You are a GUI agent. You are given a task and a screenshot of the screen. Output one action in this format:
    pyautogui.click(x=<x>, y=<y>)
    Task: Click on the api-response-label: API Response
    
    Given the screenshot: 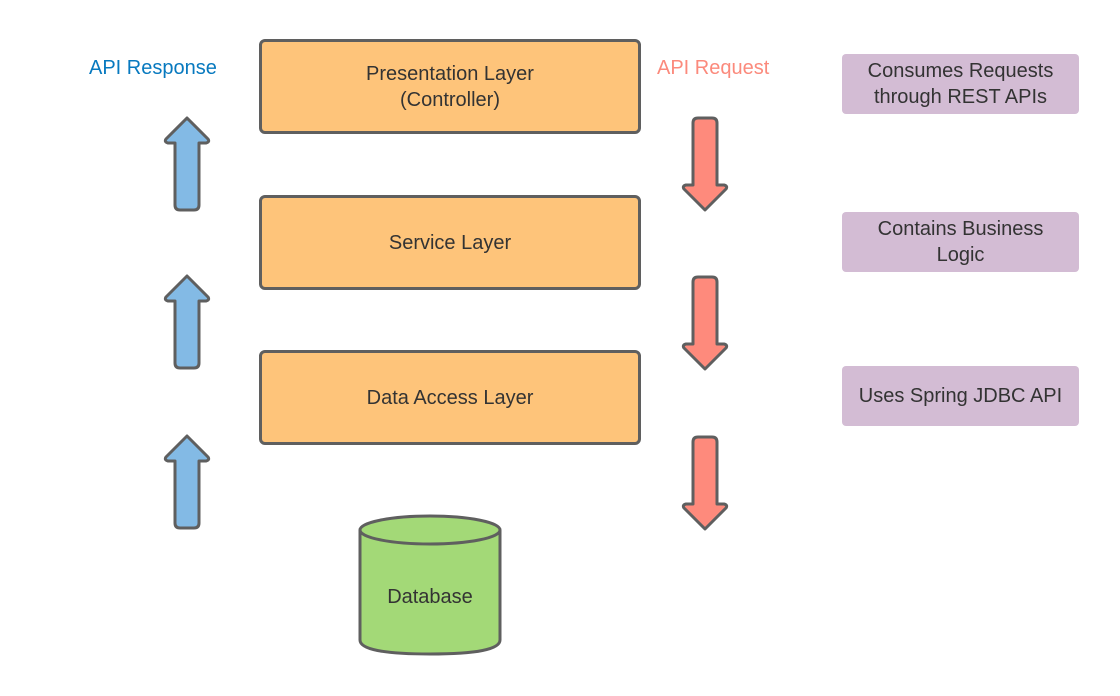 What is the action you would take?
    pyautogui.click(x=153, y=68)
    